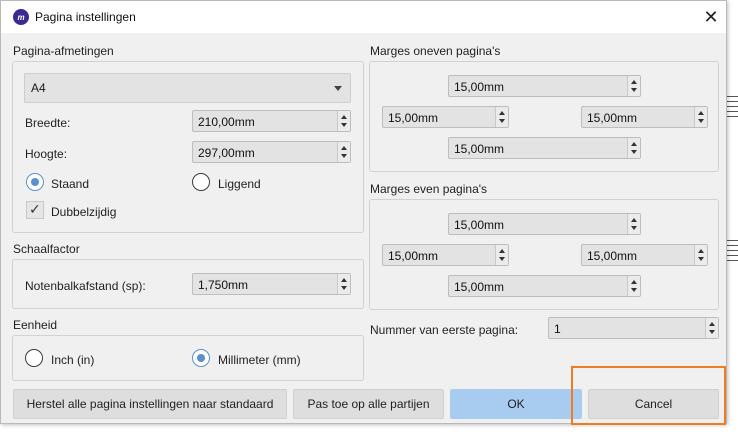 This screenshot has width=738, height=432. What do you see at coordinates (429, 189) in the screenshot?
I see `even-margins-heading: Marges even pagina's` at bounding box center [429, 189].